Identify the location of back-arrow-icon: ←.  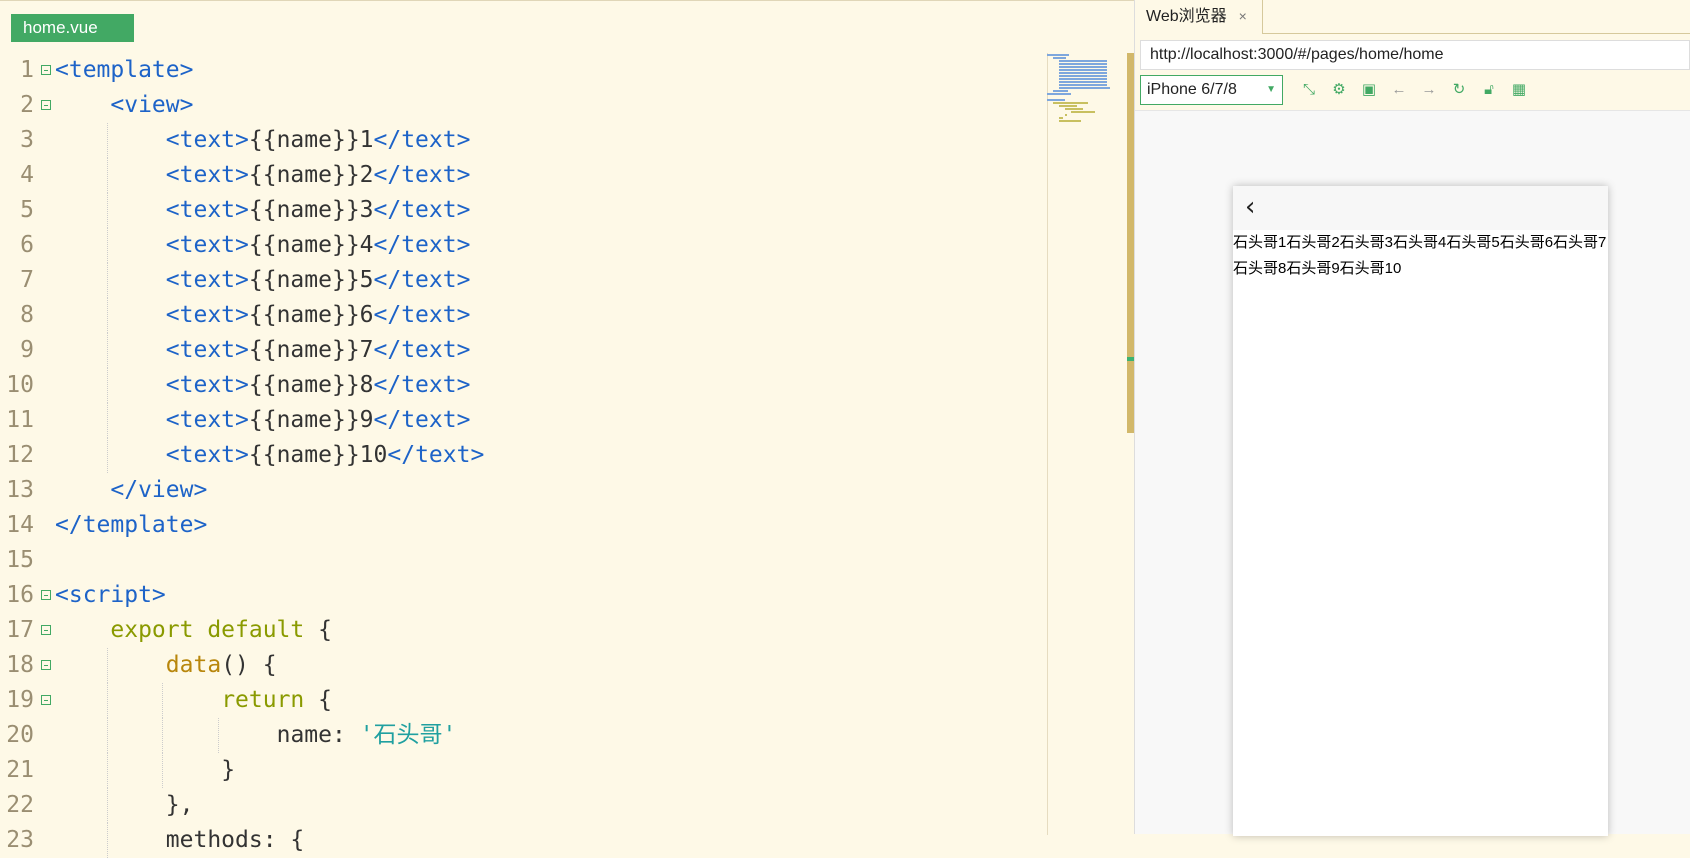
(1399, 90).